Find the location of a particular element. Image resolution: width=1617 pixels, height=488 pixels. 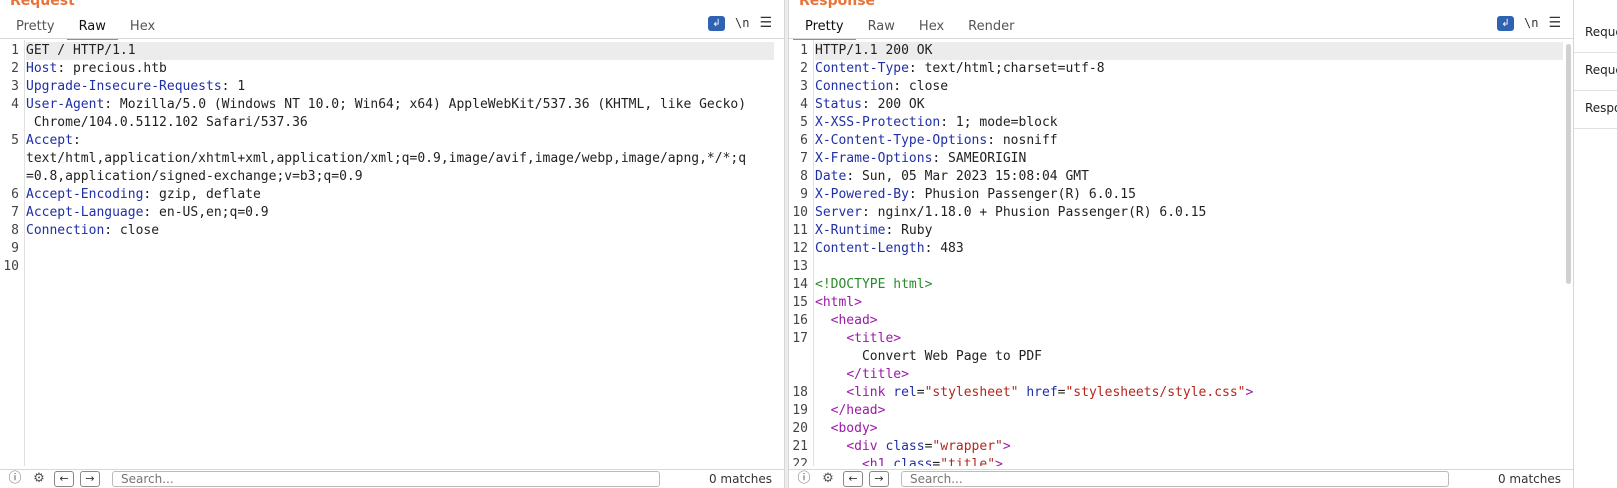

code-line: Chrome/104.0.5112.102 Safari/537.36 is located at coordinates (387, 123).